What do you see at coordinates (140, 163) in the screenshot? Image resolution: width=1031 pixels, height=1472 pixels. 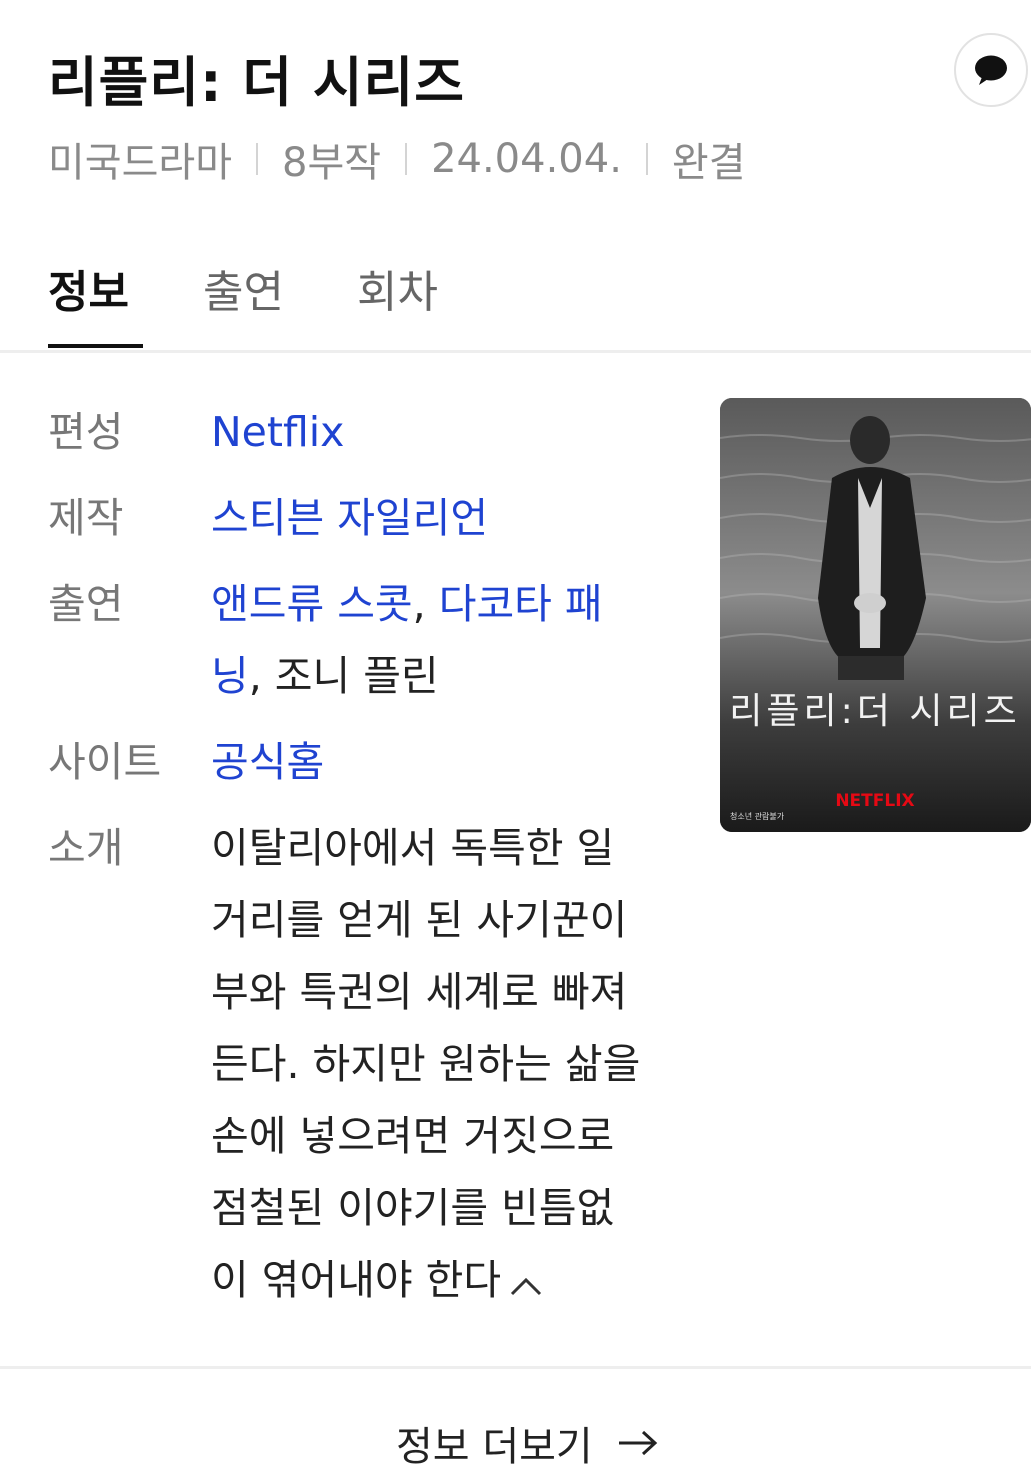 I see `meta-genre: 미국드라마` at bounding box center [140, 163].